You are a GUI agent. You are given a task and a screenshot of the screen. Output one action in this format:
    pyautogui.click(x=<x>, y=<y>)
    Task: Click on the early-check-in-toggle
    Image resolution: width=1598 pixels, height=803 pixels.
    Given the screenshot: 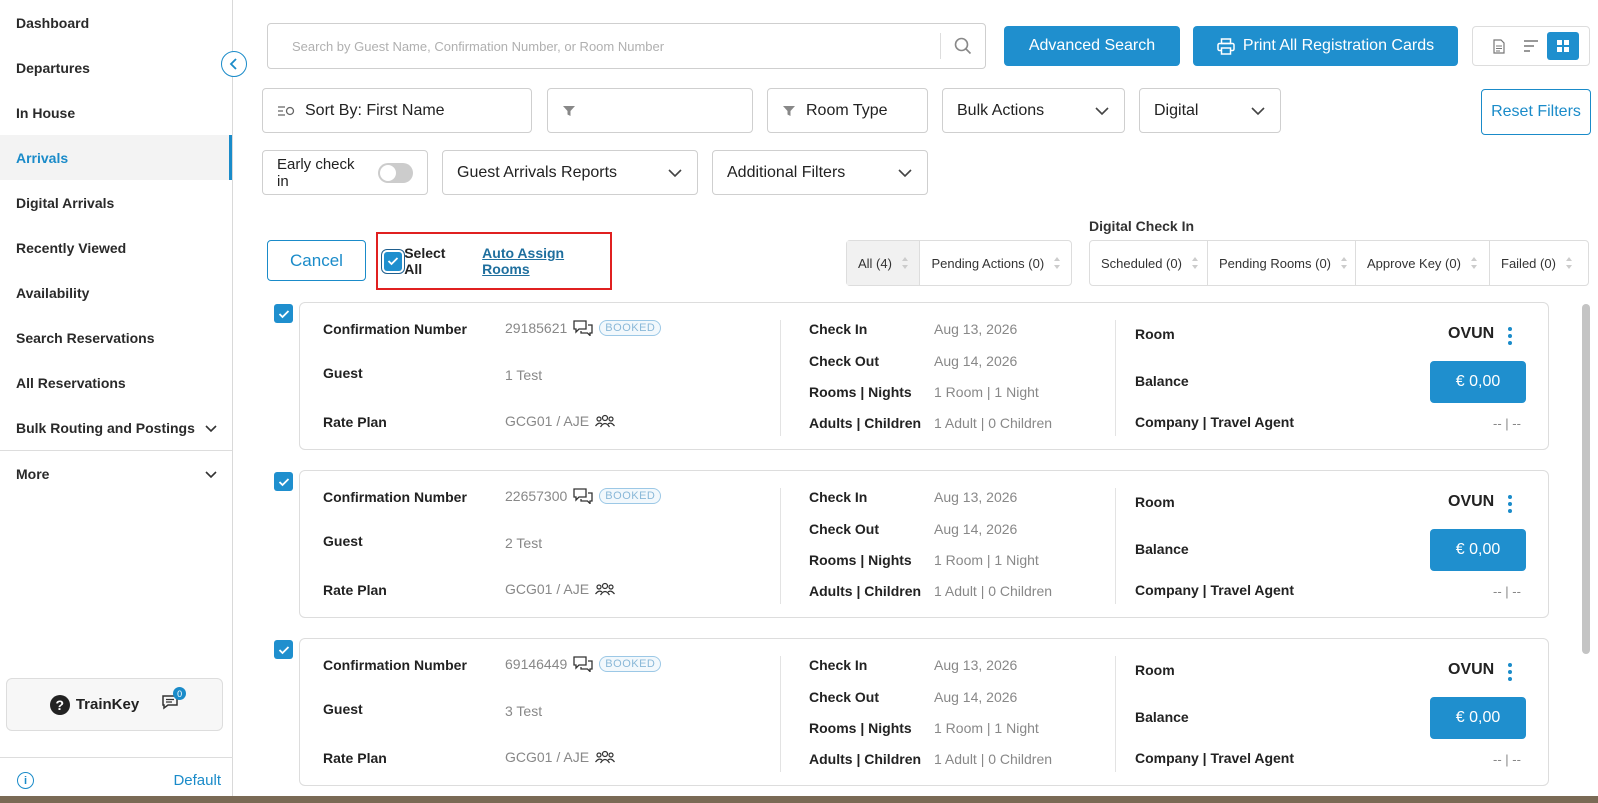 What is the action you would take?
    pyautogui.click(x=395, y=172)
    